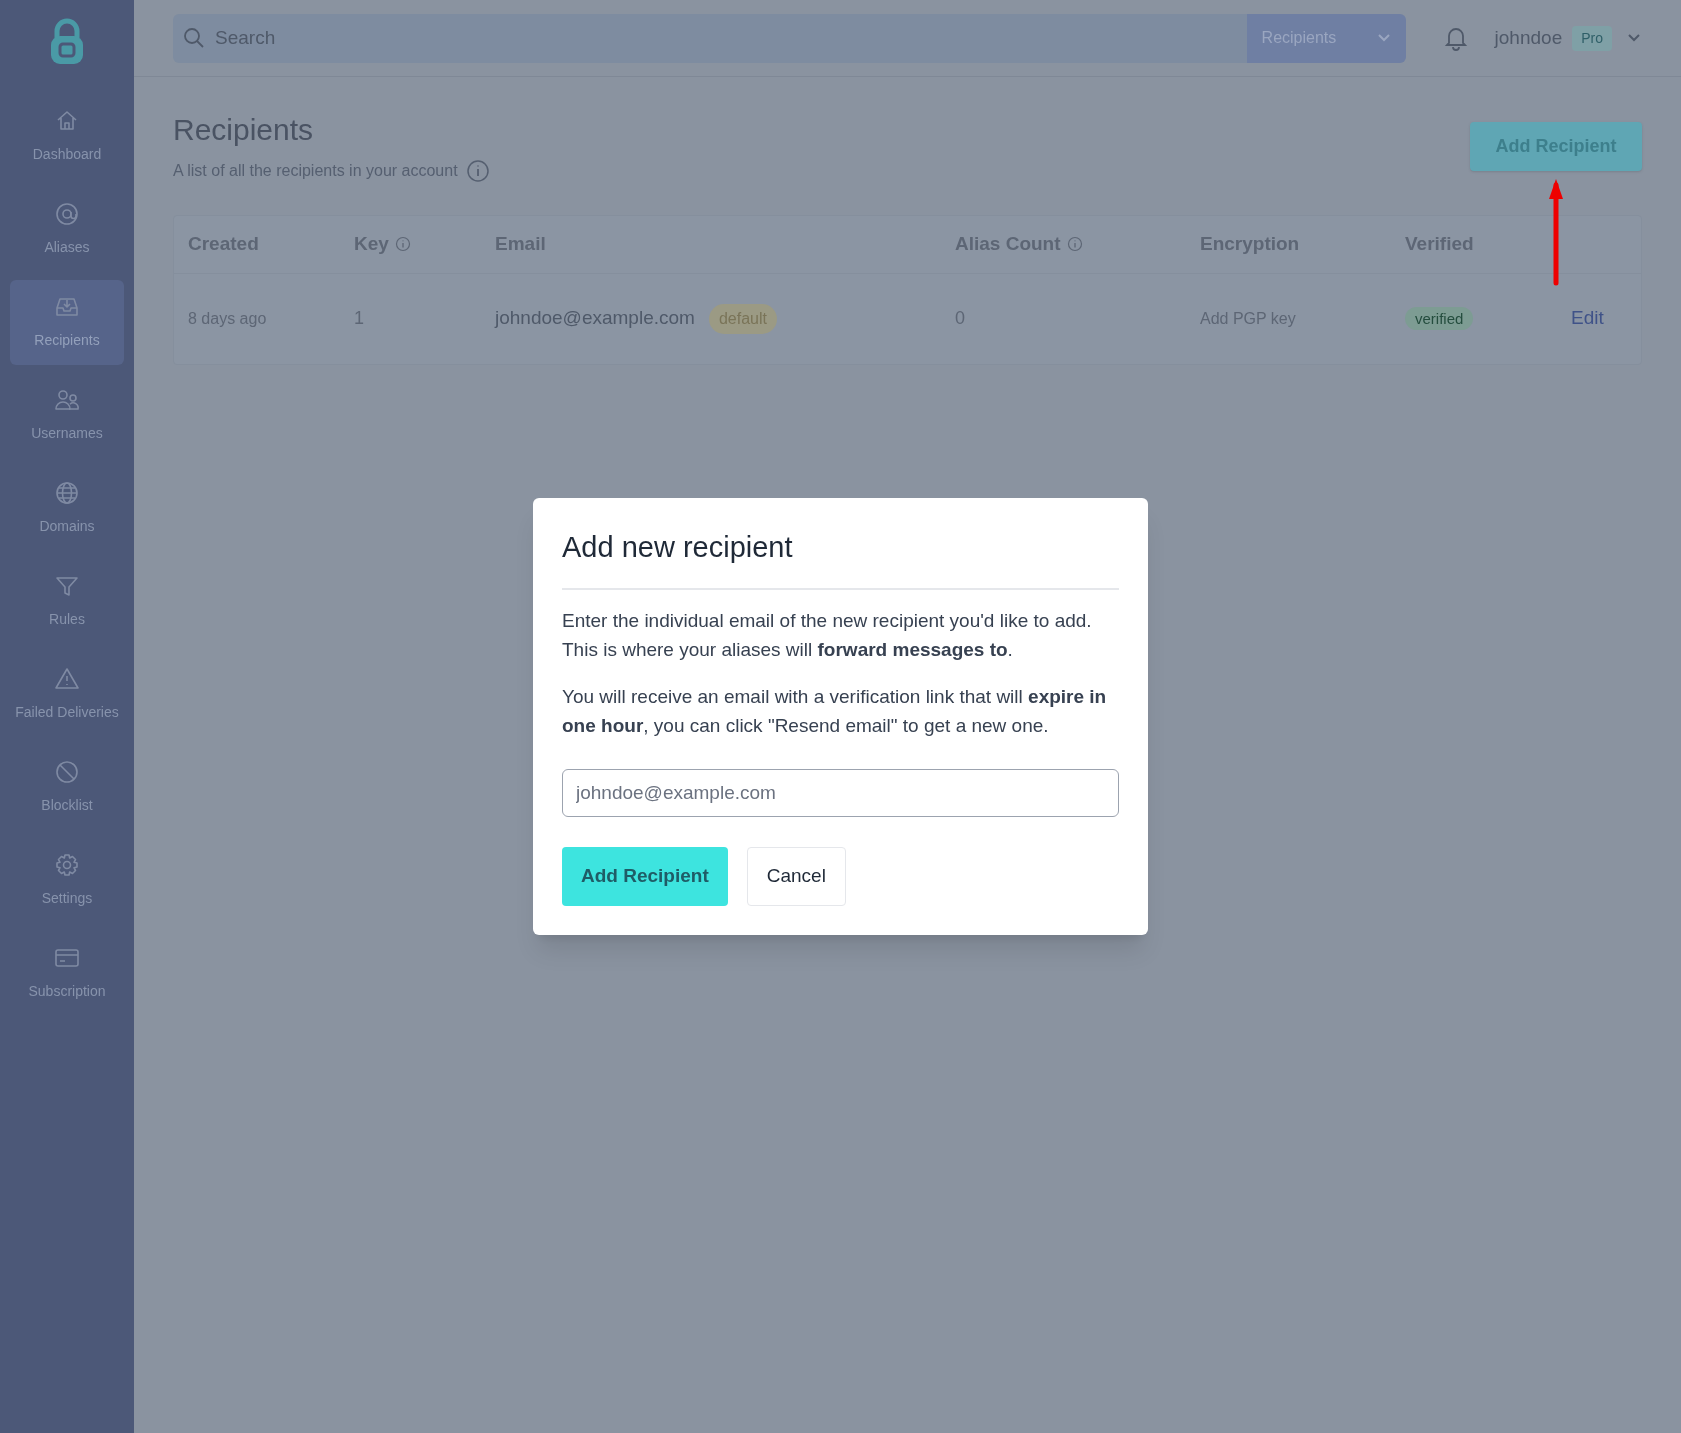  What do you see at coordinates (67, 136) in the screenshot?
I see `sidebar-item: Dashboard` at bounding box center [67, 136].